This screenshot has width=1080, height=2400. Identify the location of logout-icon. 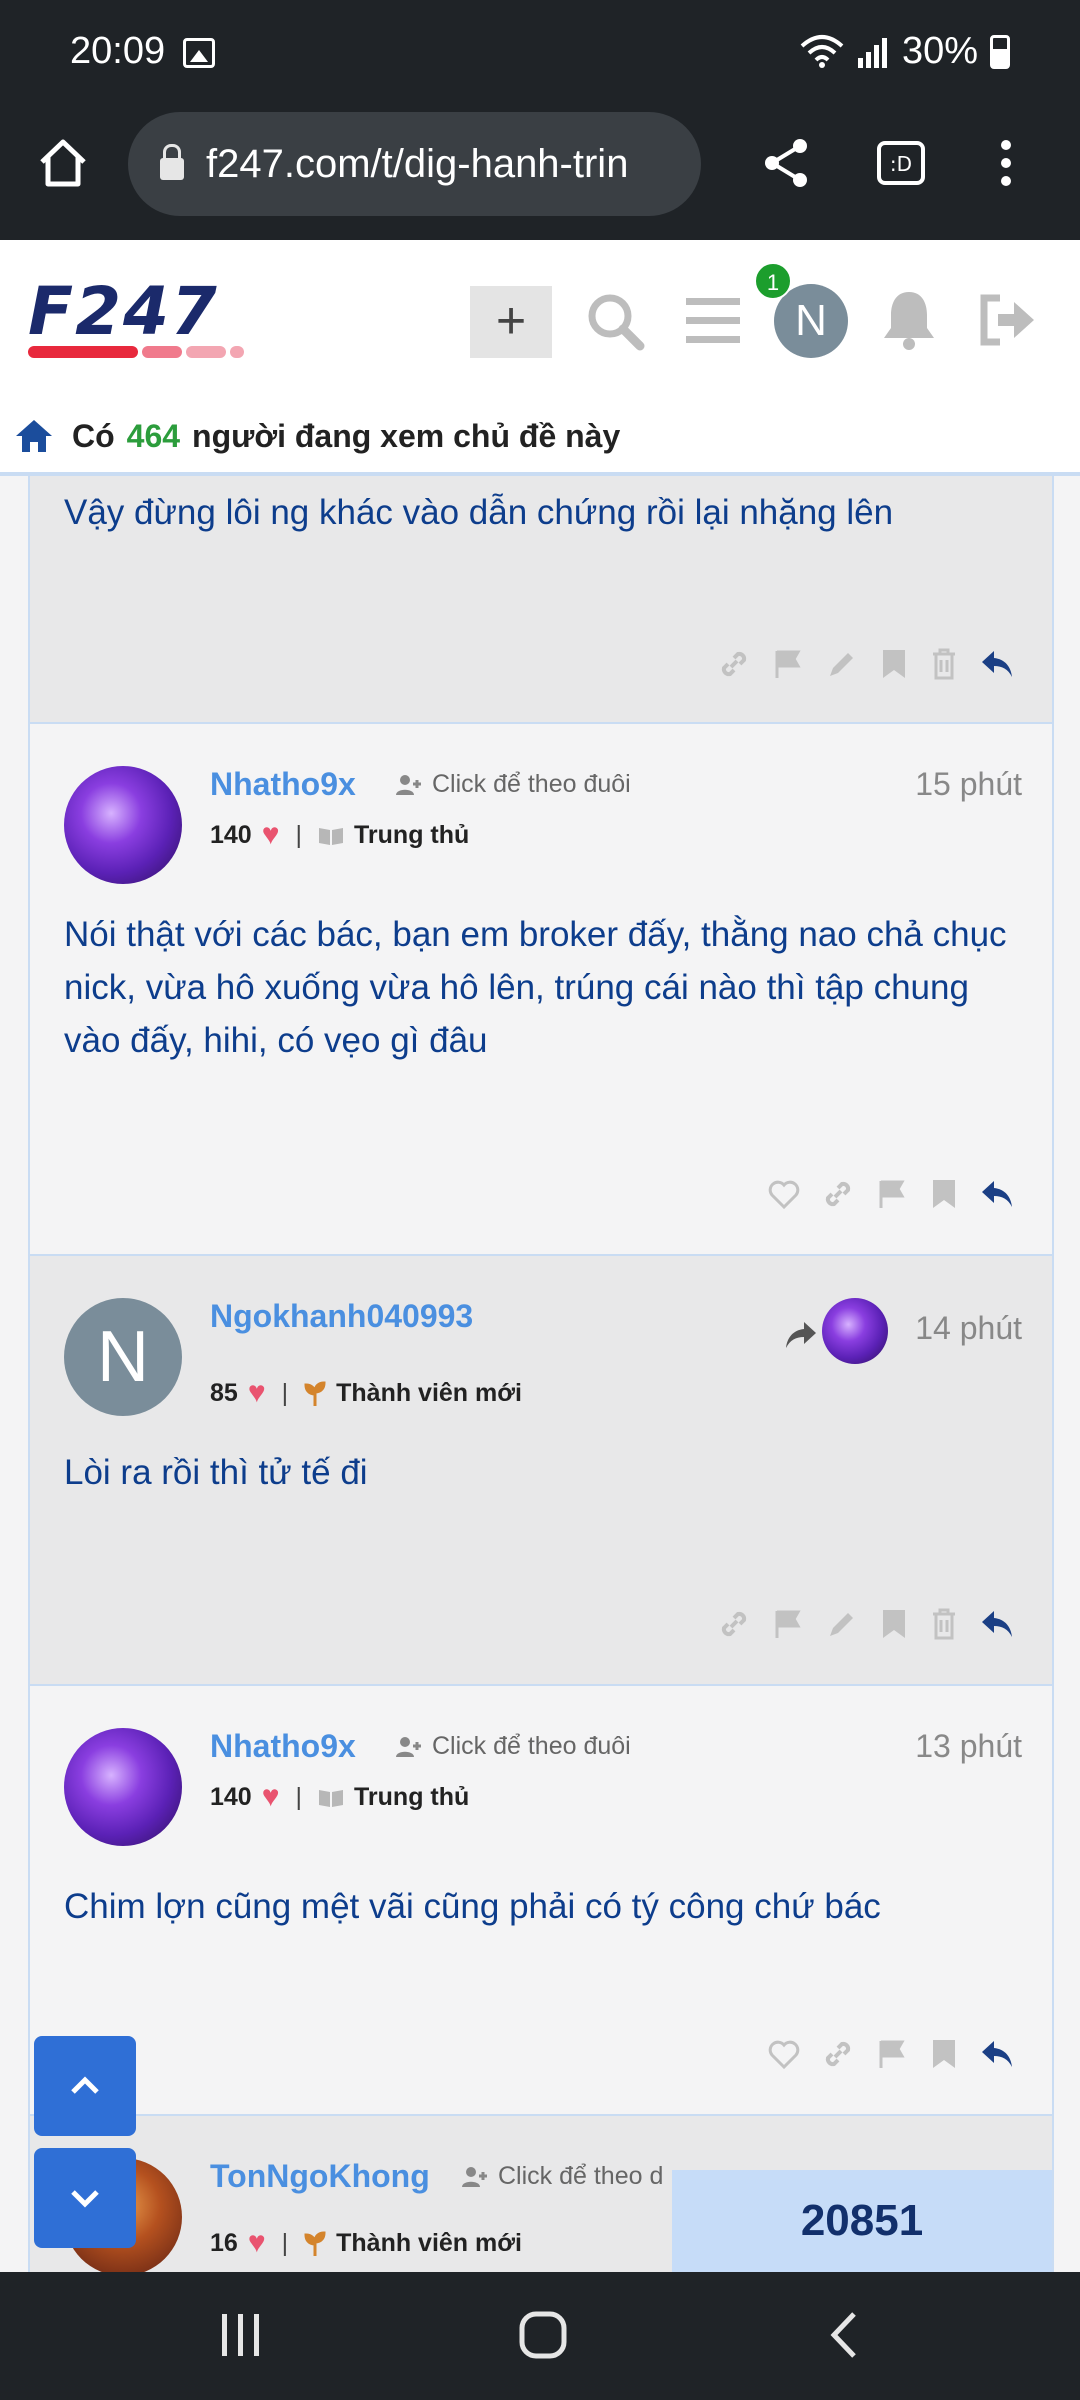
(1007, 320).